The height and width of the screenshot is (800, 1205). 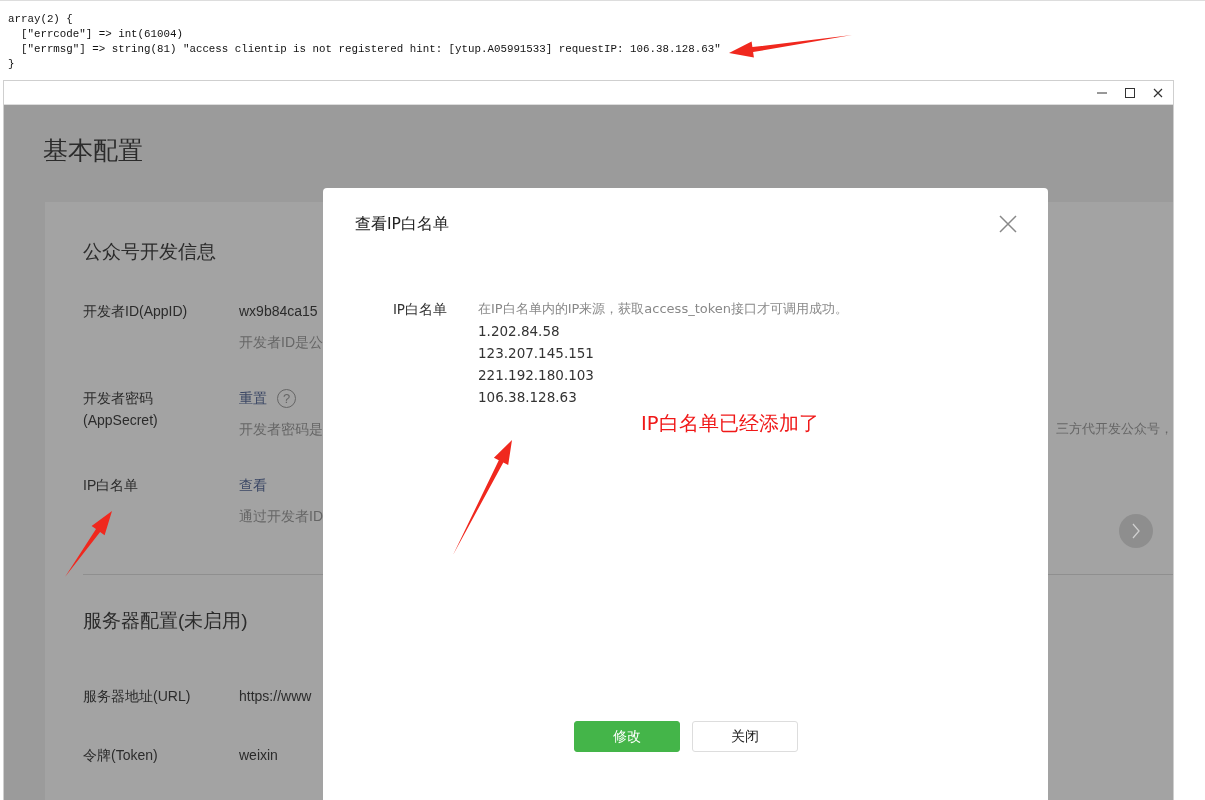 I want to click on edit-button: 修改, so click(x=626, y=736).